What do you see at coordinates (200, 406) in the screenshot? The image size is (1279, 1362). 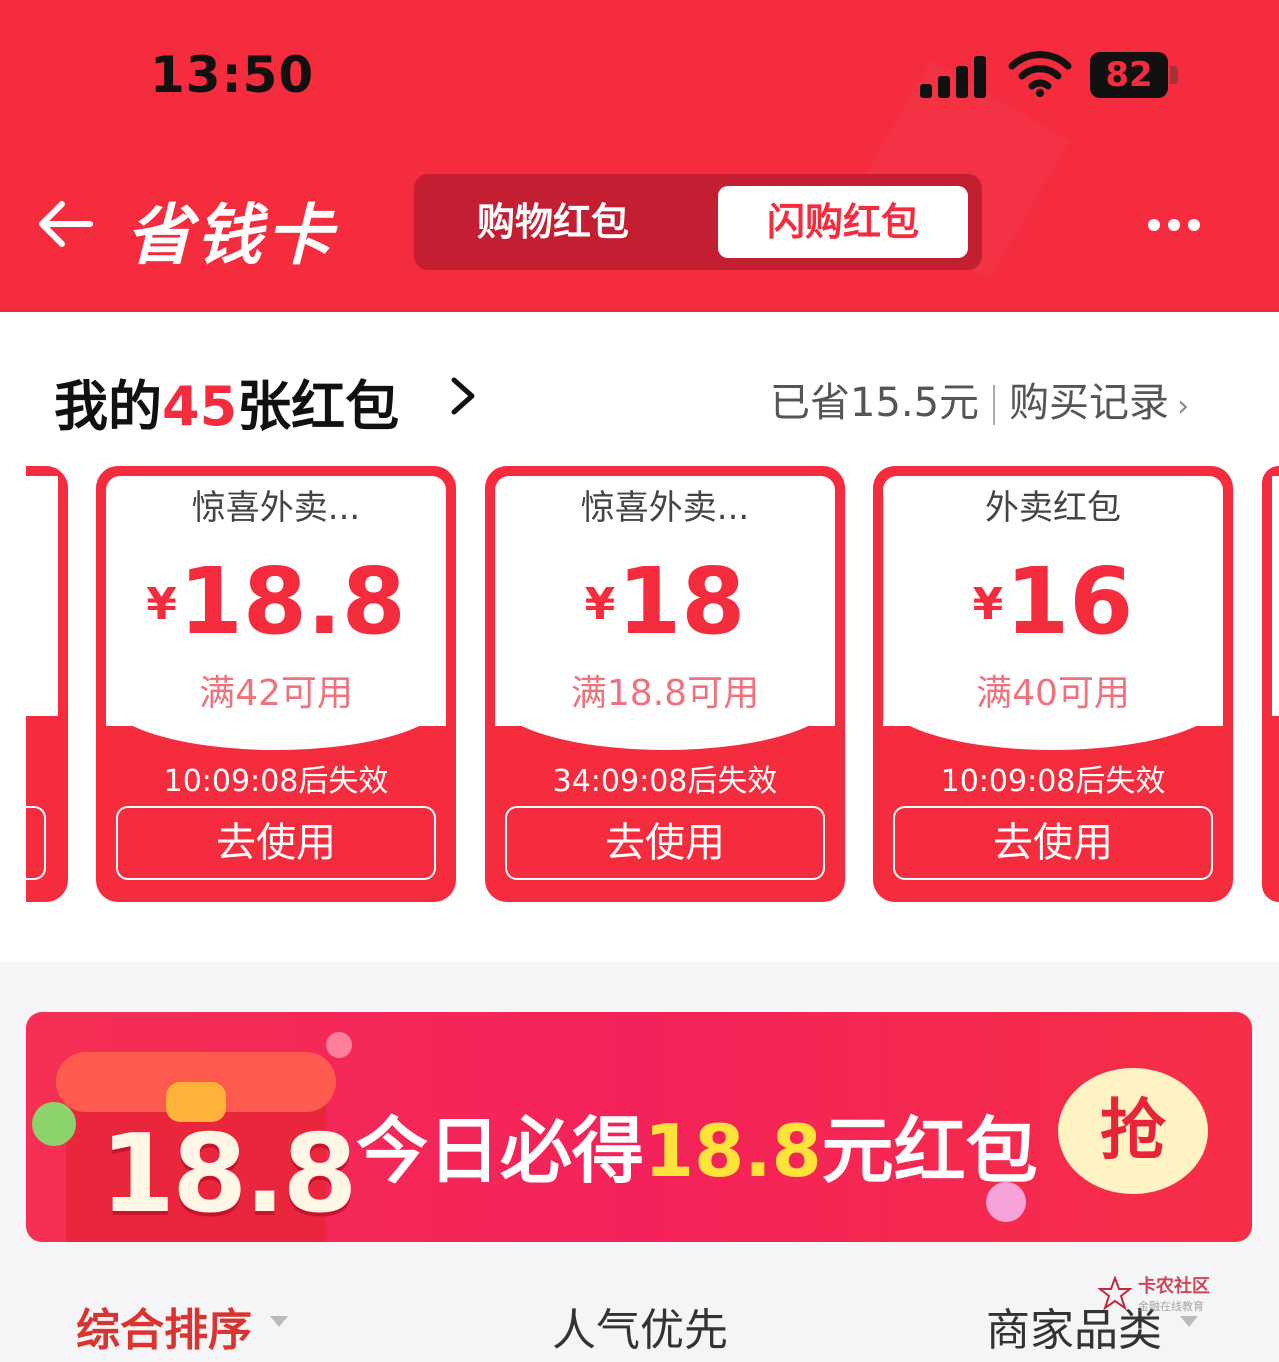 I see `coupon-count: 45` at bounding box center [200, 406].